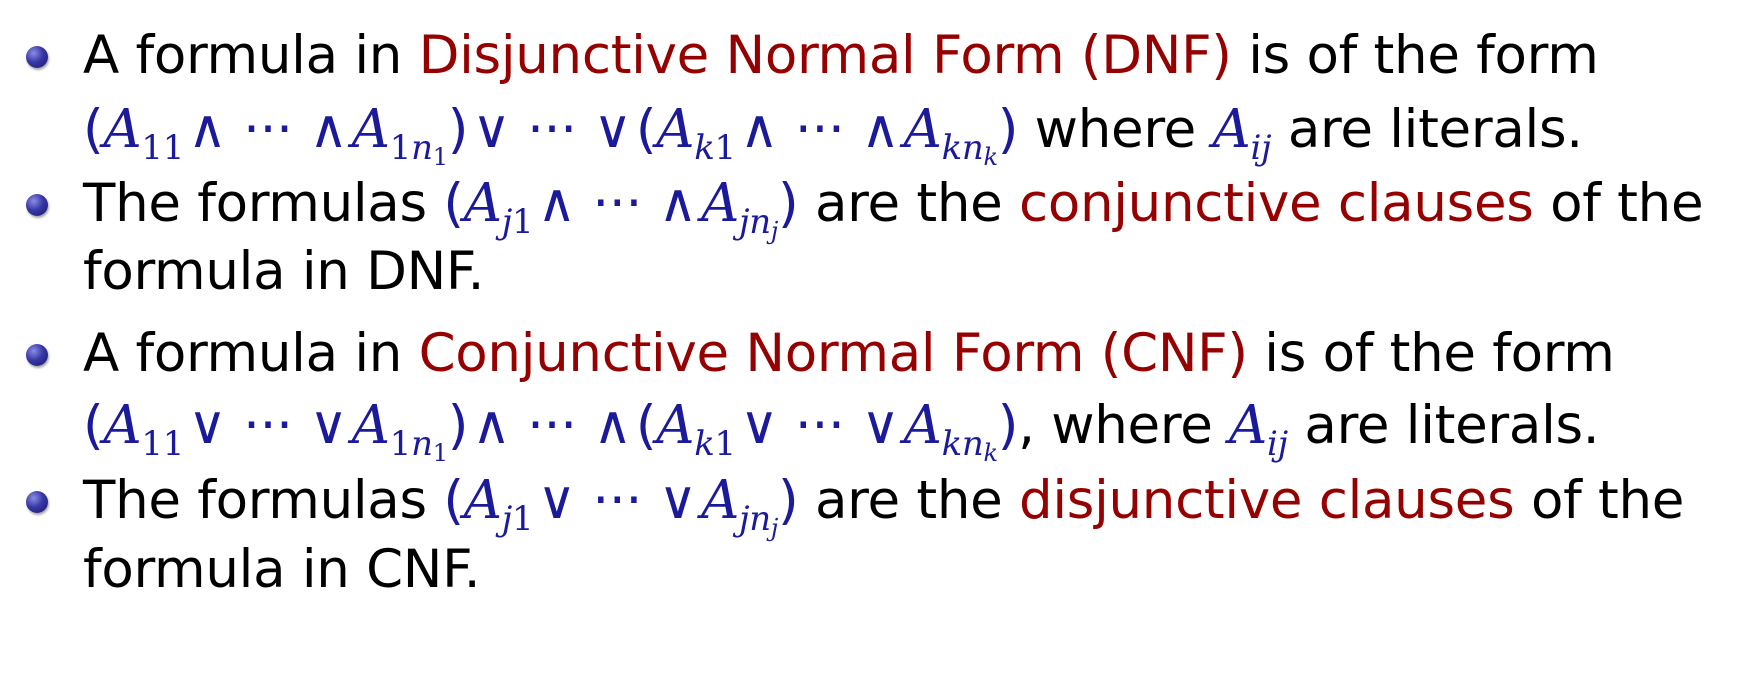  I want to click on conjunctive-clause-formula: (Aj1∧ ··· ∧Ajnj), so click(621, 209).